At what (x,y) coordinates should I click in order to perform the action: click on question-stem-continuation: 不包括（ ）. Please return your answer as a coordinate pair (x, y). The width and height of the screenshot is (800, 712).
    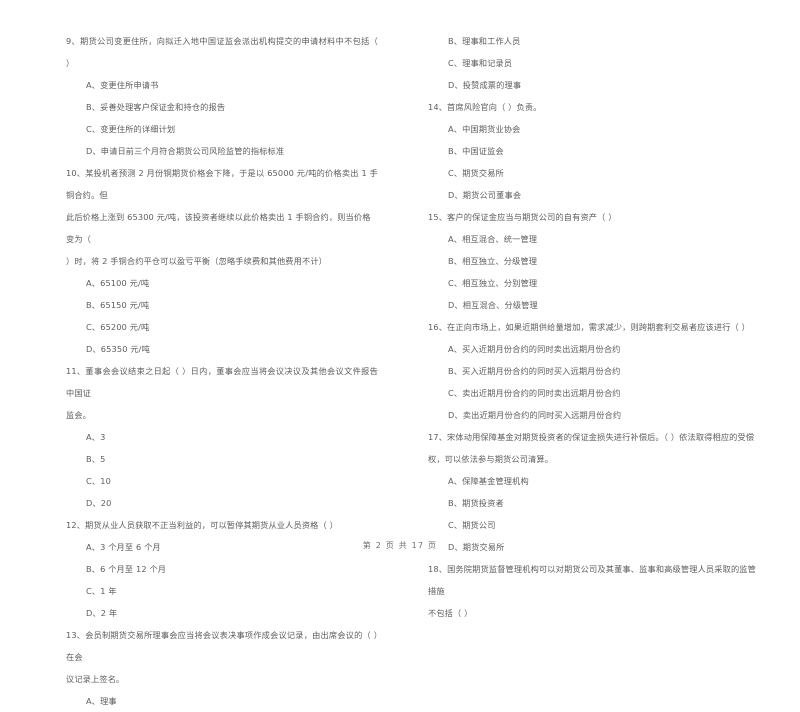
    Looking at the image, I should click on (450, 613).